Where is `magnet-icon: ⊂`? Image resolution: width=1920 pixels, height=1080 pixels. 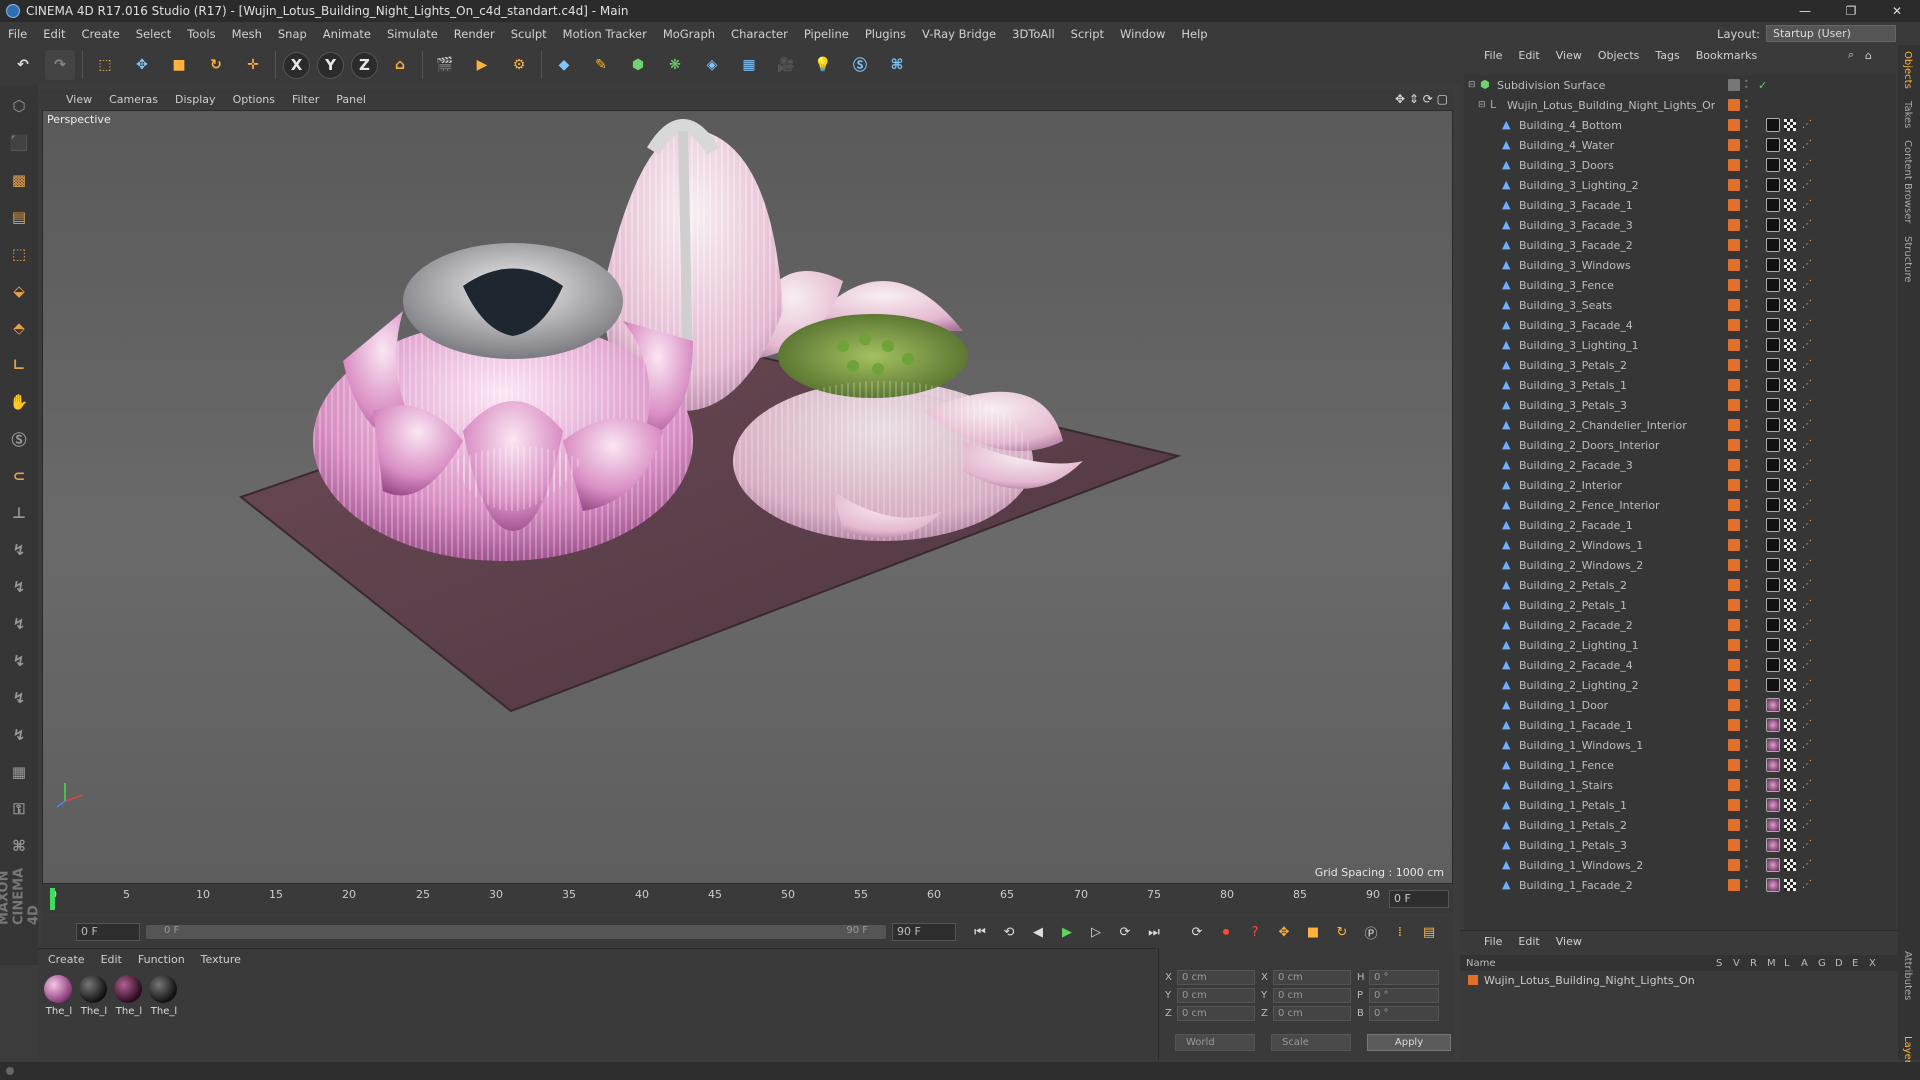
magnet-icon: ⊂ is located at coordinates (19, 476).